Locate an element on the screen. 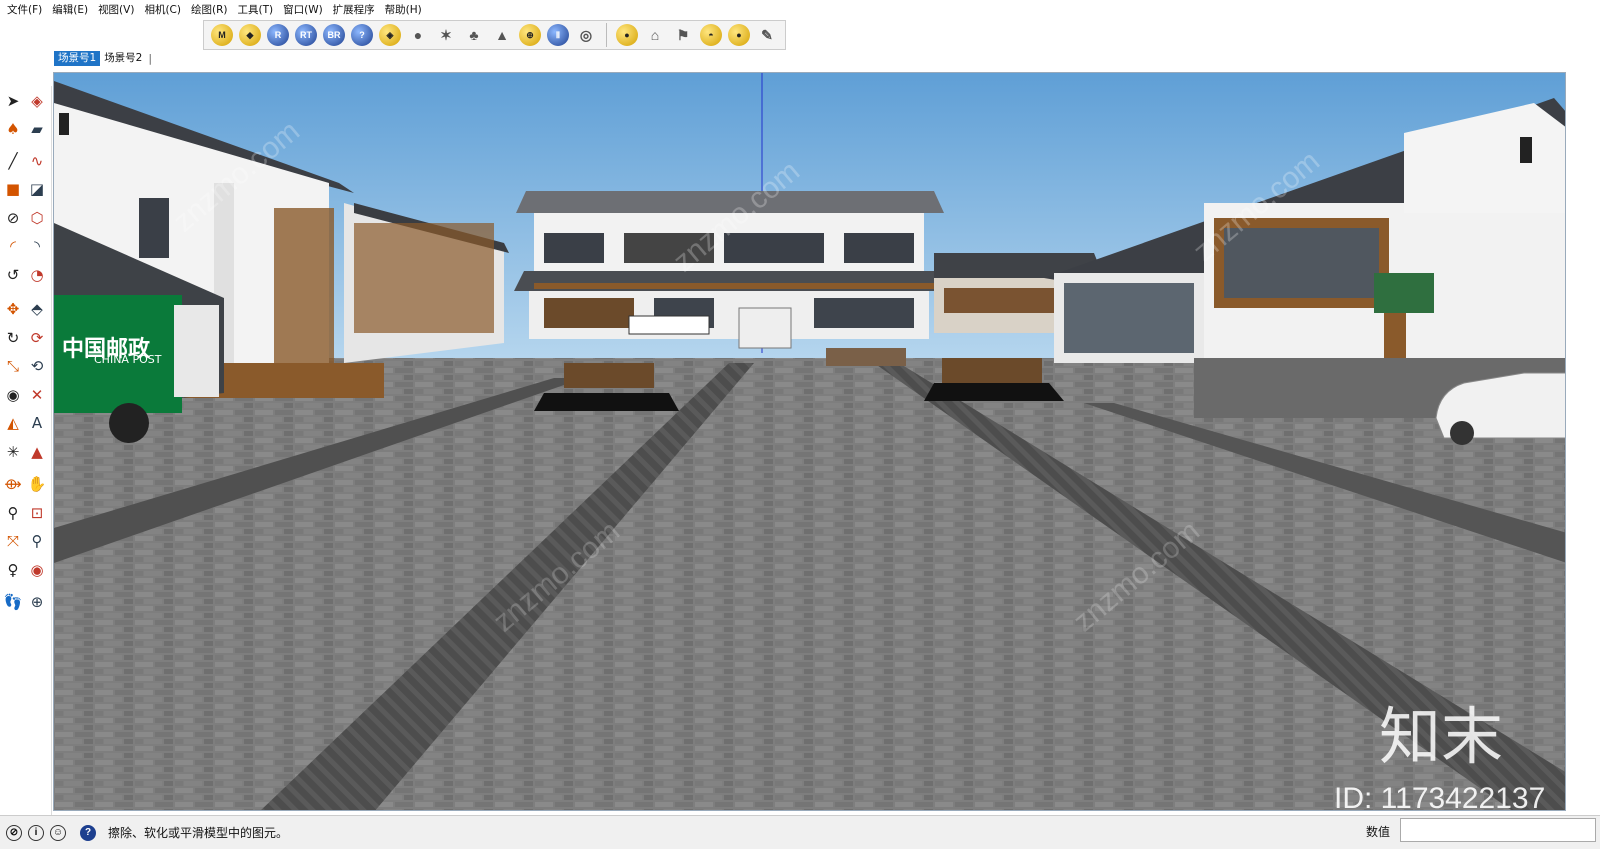 The height and width of the screenshot is (849, 1600). axes-icon: ✳ is located at coordinates (13, 452).